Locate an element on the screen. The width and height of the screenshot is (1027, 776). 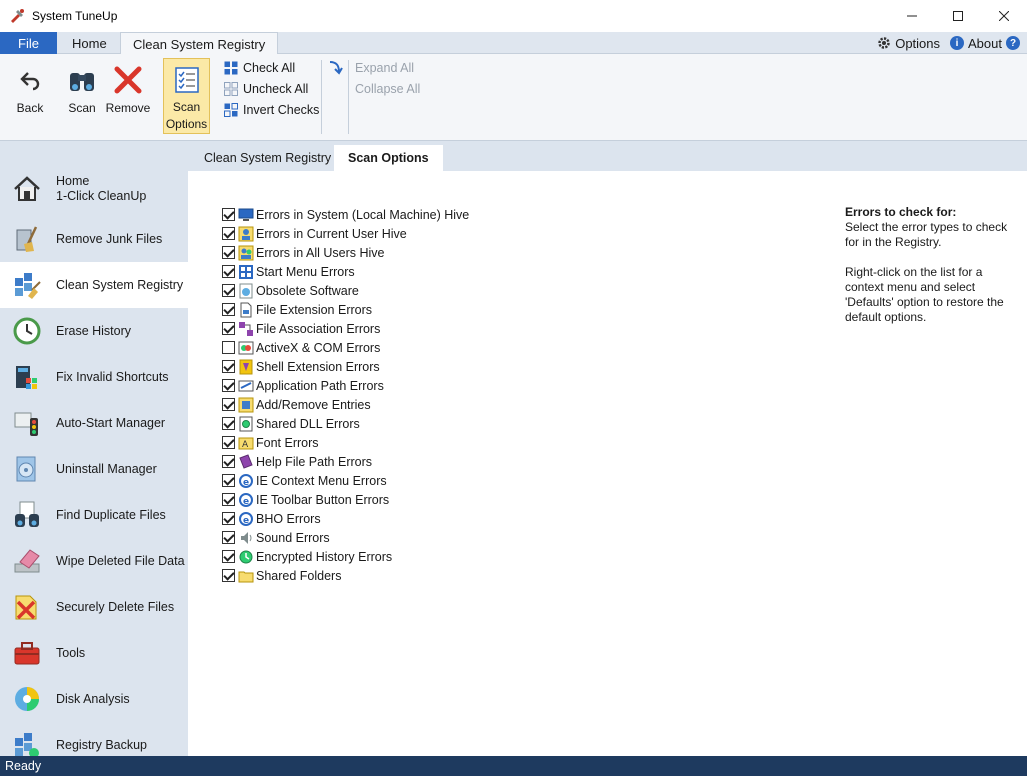
file-tab: File is located at coordinates (28, 43).